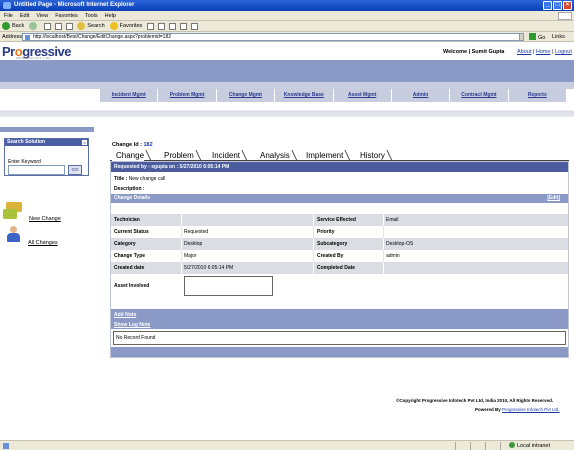  Describe the element at coordinates (36, 170) in the screenshot. I see `keyword-input` at that location.